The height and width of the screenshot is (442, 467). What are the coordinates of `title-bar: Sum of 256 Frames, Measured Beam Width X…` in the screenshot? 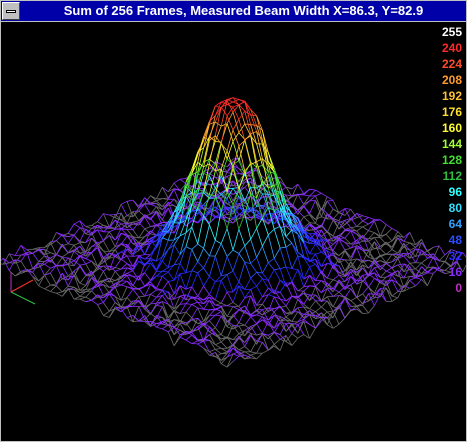 It's located at (233, 11).